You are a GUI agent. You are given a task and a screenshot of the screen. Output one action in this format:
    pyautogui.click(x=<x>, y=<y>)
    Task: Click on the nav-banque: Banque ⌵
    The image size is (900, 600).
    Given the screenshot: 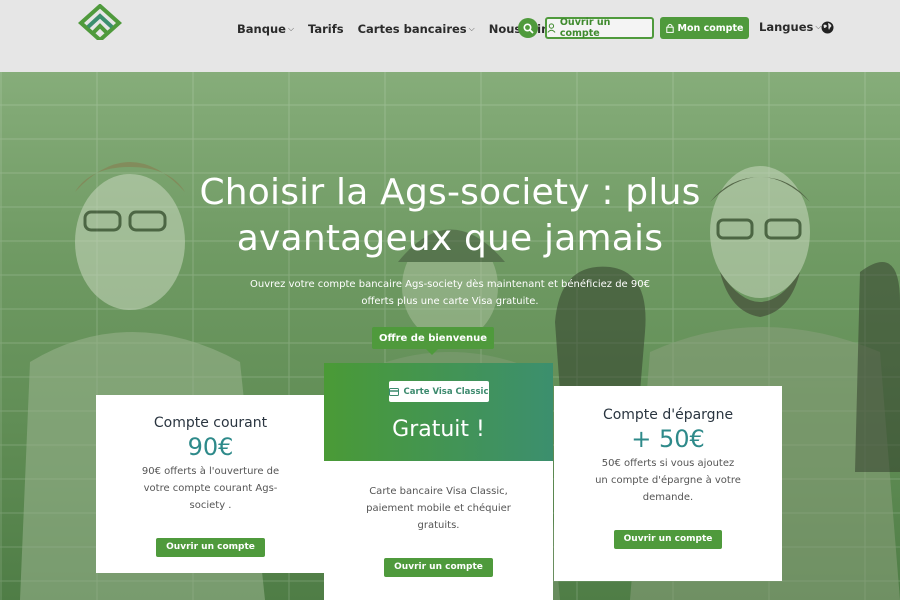 What is the action you would take?
    pyautogui.click(x=265, y=29)
    